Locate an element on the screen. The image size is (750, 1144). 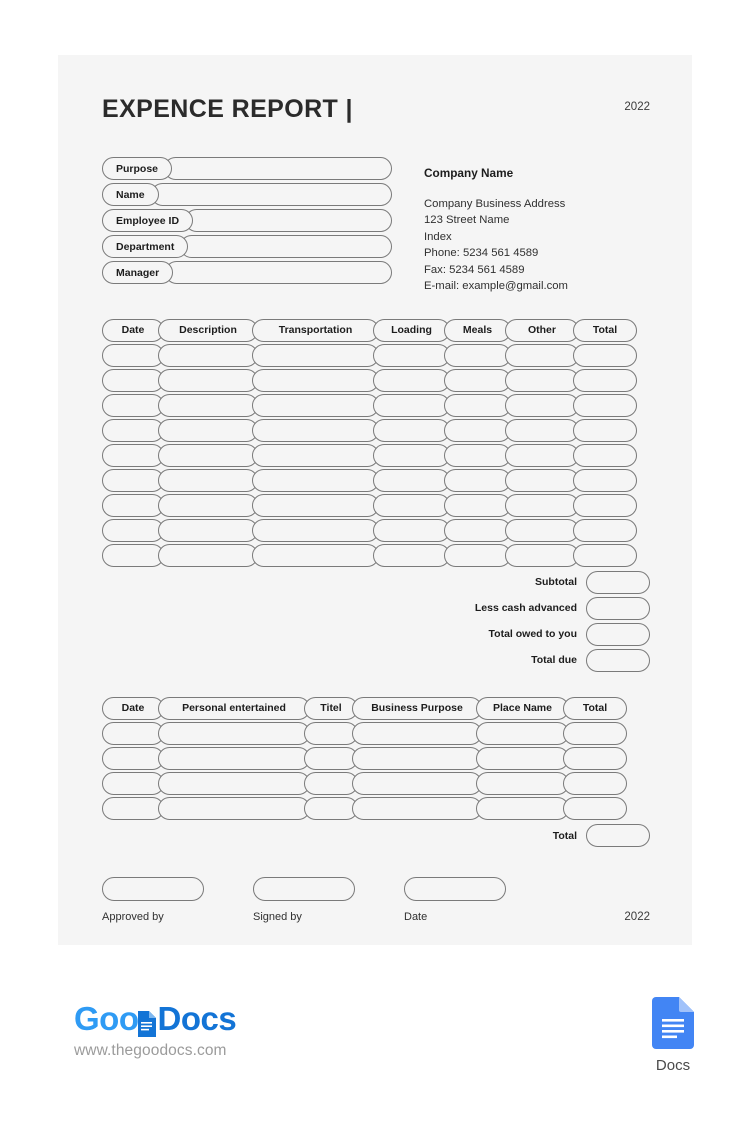
signature-input-date is located at coordinates (455, 888).